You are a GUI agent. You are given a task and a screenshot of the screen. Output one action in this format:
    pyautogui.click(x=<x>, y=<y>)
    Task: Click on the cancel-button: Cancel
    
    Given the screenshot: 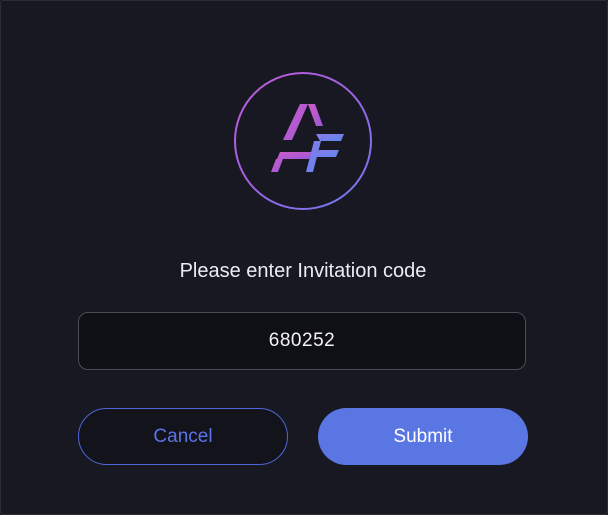 What is the action you would take?
    pyautogui.click(x=183, y=436)
    